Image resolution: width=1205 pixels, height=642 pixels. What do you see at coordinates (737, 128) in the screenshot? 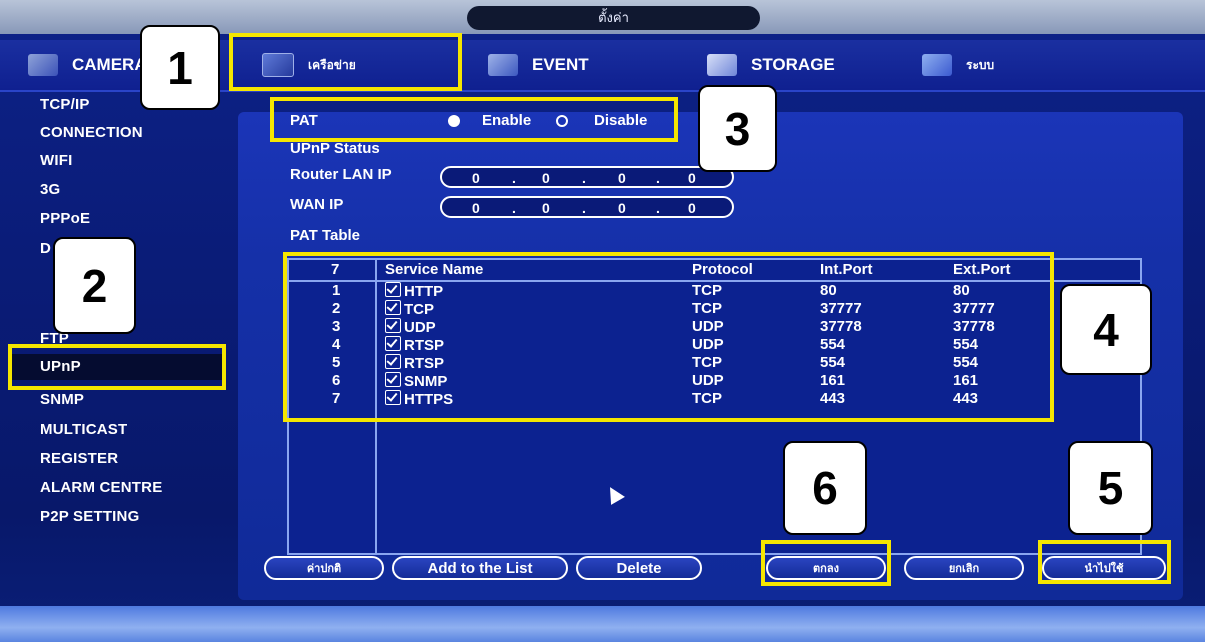
I see `callout-3: 3` at bounding box center [737, 128].